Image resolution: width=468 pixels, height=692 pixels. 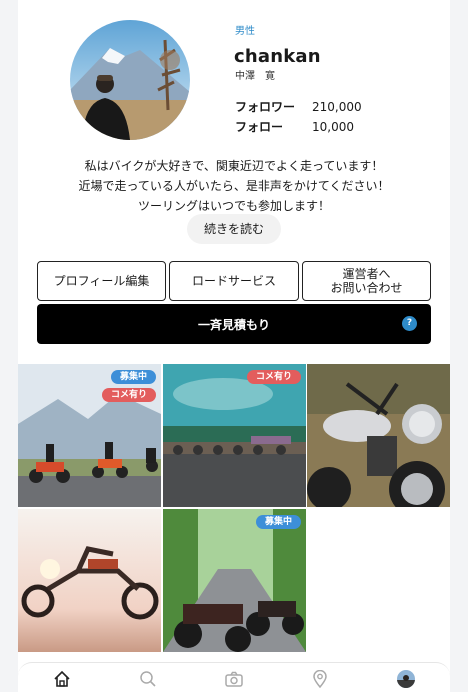 What do you see at coordinates (409, 323) in the screenshot?
I see `help-icon: ?` at bounding box center [409, 323].